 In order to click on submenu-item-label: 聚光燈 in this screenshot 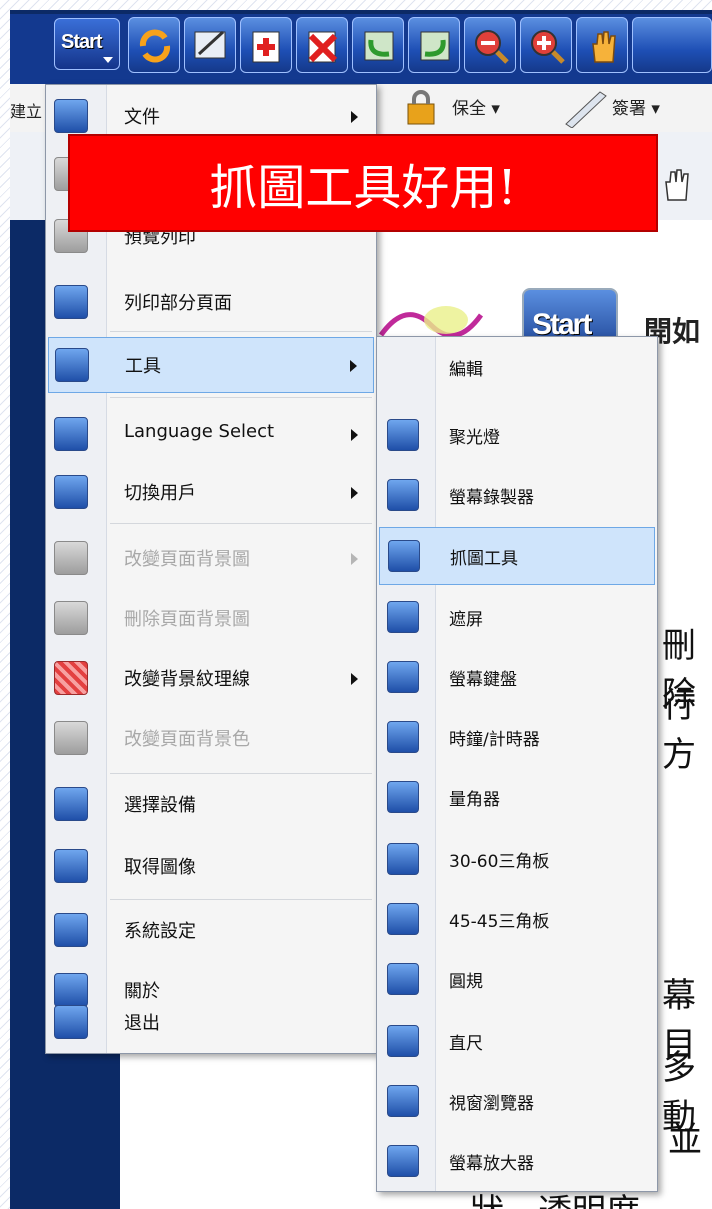, I will do `click(474, 438)`.